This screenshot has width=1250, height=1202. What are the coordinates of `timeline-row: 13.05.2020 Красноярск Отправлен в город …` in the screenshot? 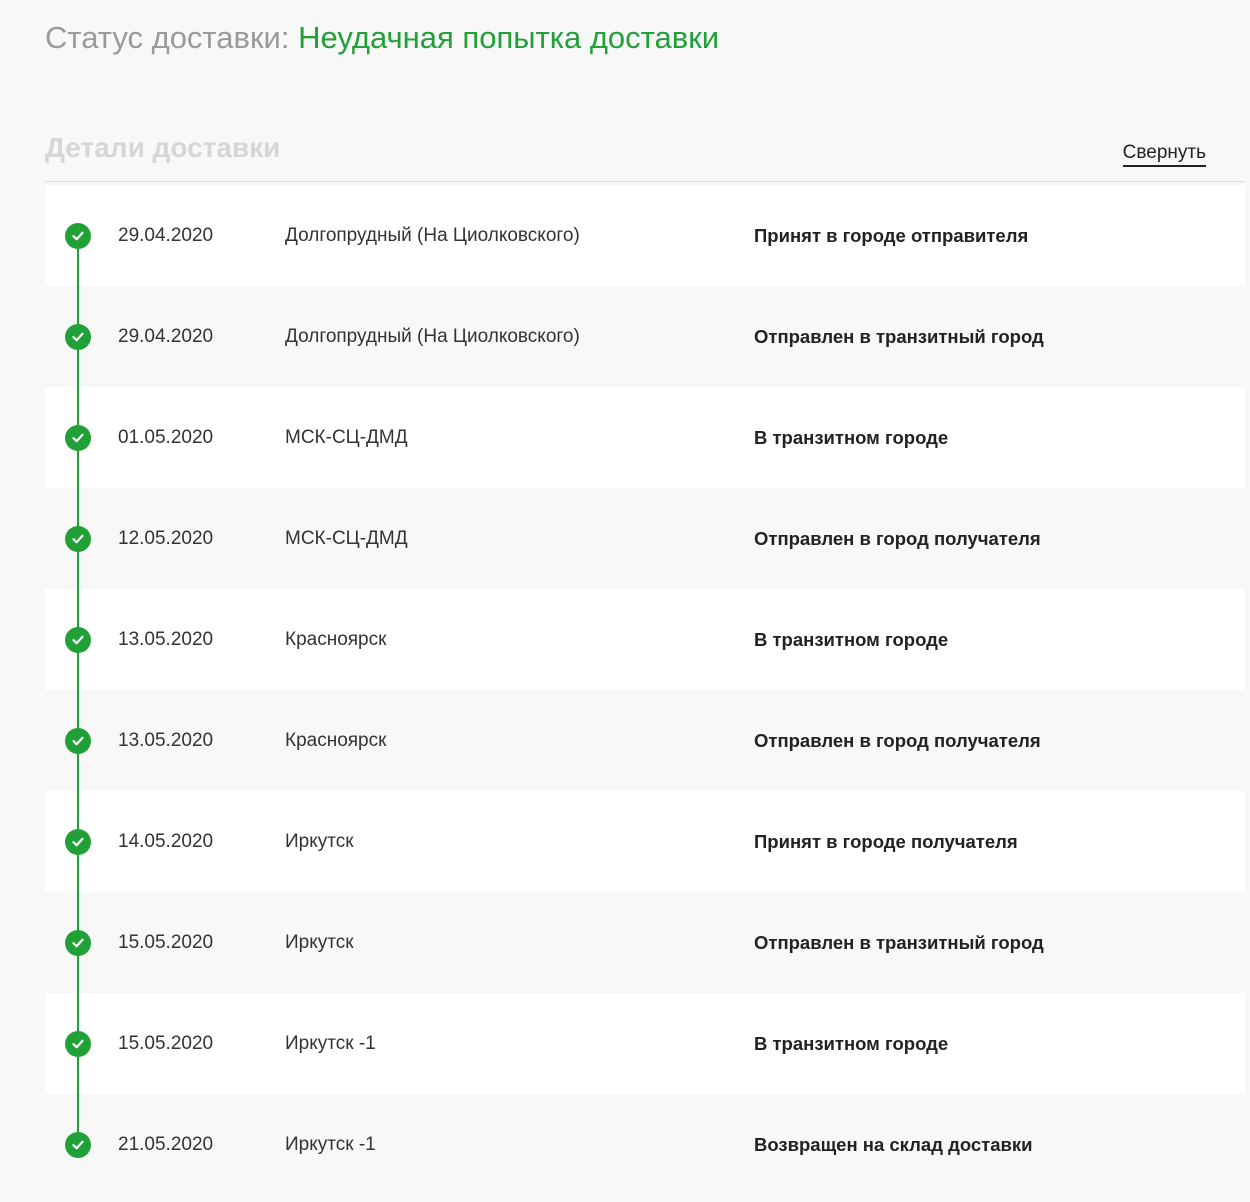 It's located at (645, 740).